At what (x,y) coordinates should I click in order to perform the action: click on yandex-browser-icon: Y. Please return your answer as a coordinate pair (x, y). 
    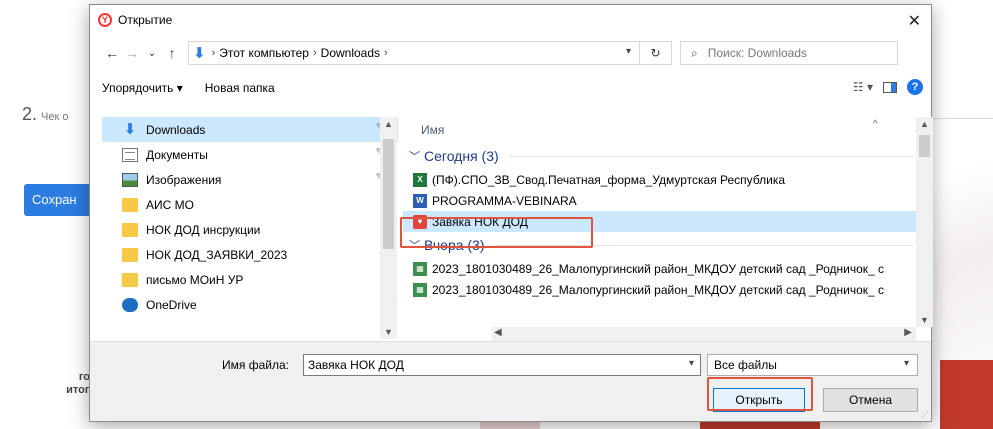
    Looking at the image, I should click on (105, 20).